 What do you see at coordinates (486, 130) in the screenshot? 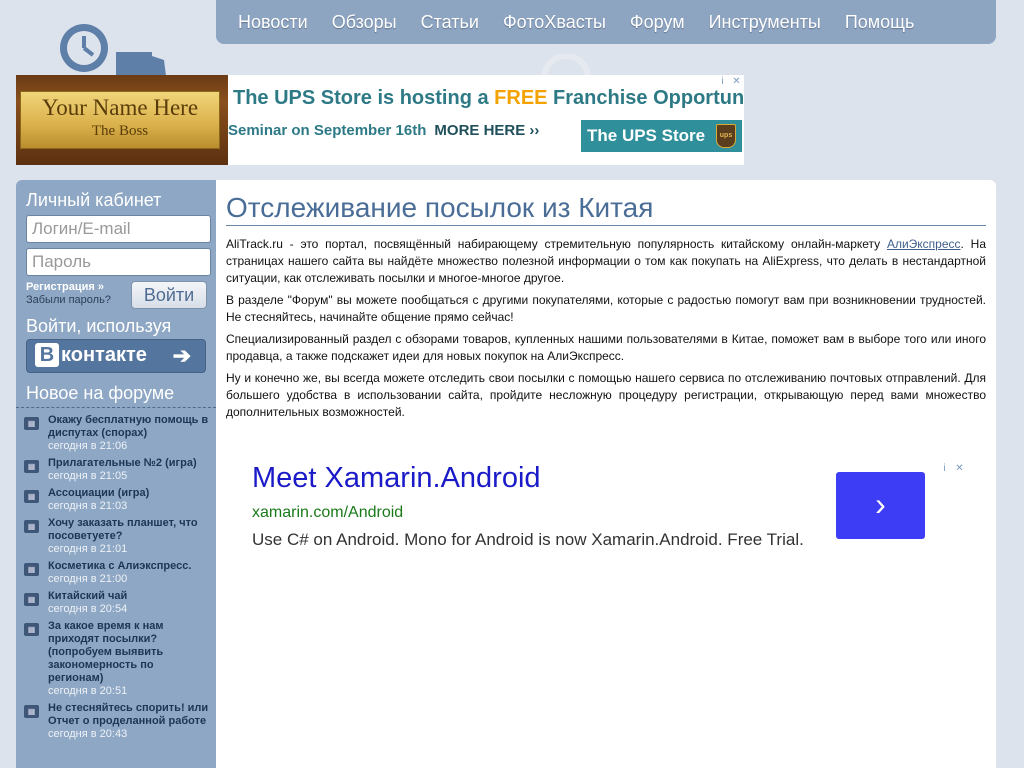
I see `more-here-link: MORE HERE ››` at bounding box center [486, 130].